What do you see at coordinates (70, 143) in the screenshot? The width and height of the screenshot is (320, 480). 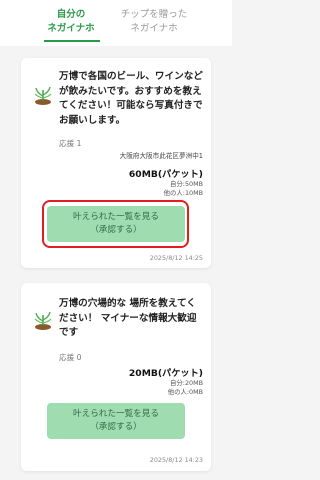 I see `support-count: 応援 1` at bounding box center [70, 143].